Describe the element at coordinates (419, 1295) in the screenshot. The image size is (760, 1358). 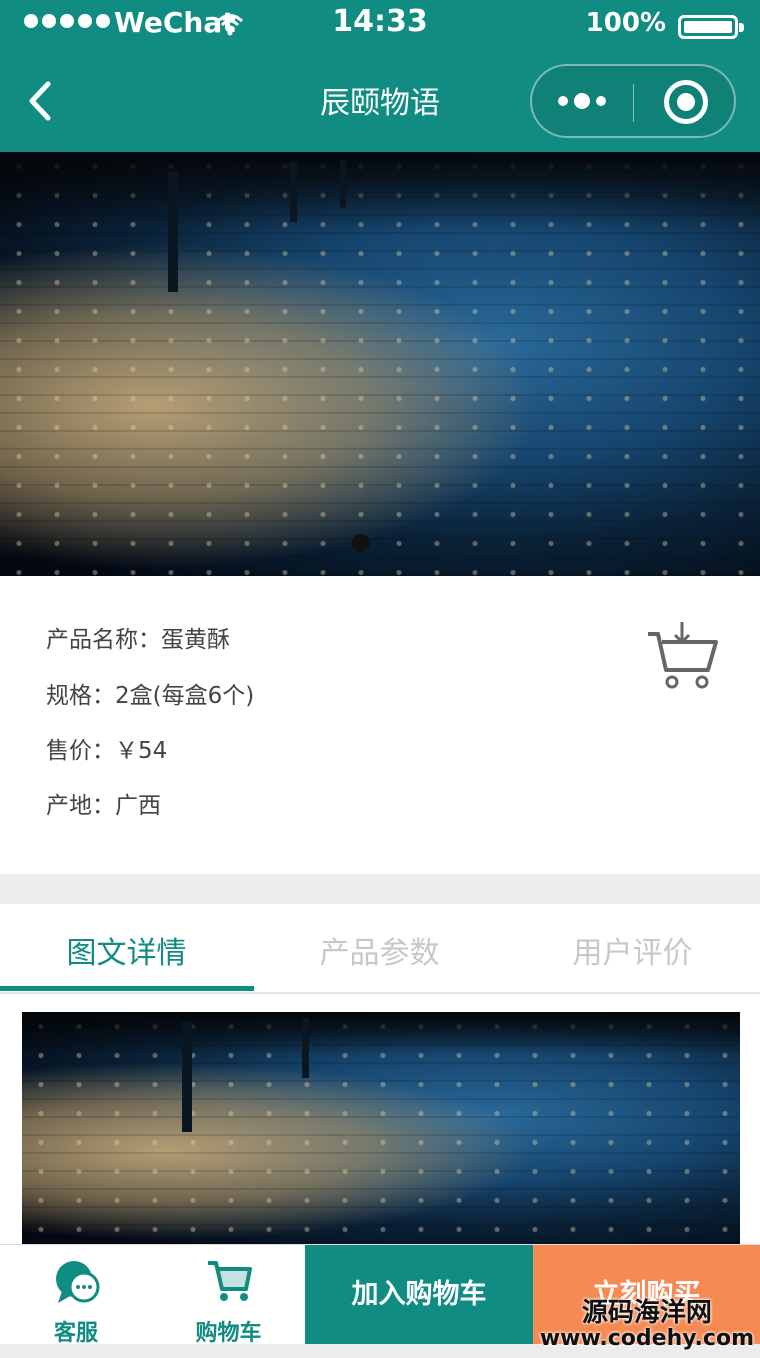
I see `add-to-cart-button: 加入购物车` at that location.